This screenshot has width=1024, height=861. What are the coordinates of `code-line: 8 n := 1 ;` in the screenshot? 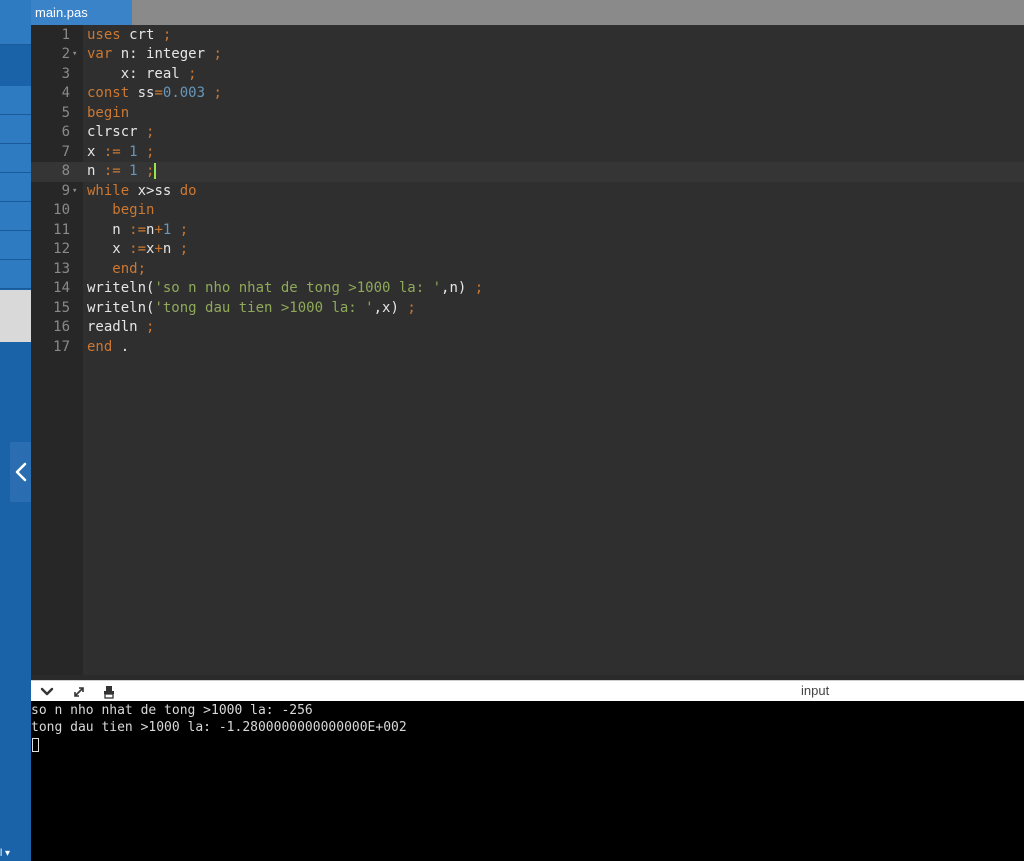 It's located at (527, 172).